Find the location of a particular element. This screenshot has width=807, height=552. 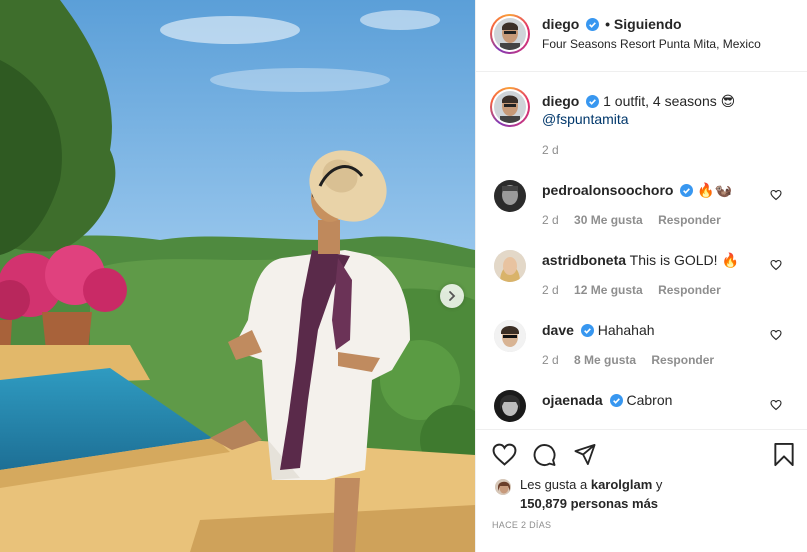

likes-count: 150,879 personas más is located at coordinates (589, 503).